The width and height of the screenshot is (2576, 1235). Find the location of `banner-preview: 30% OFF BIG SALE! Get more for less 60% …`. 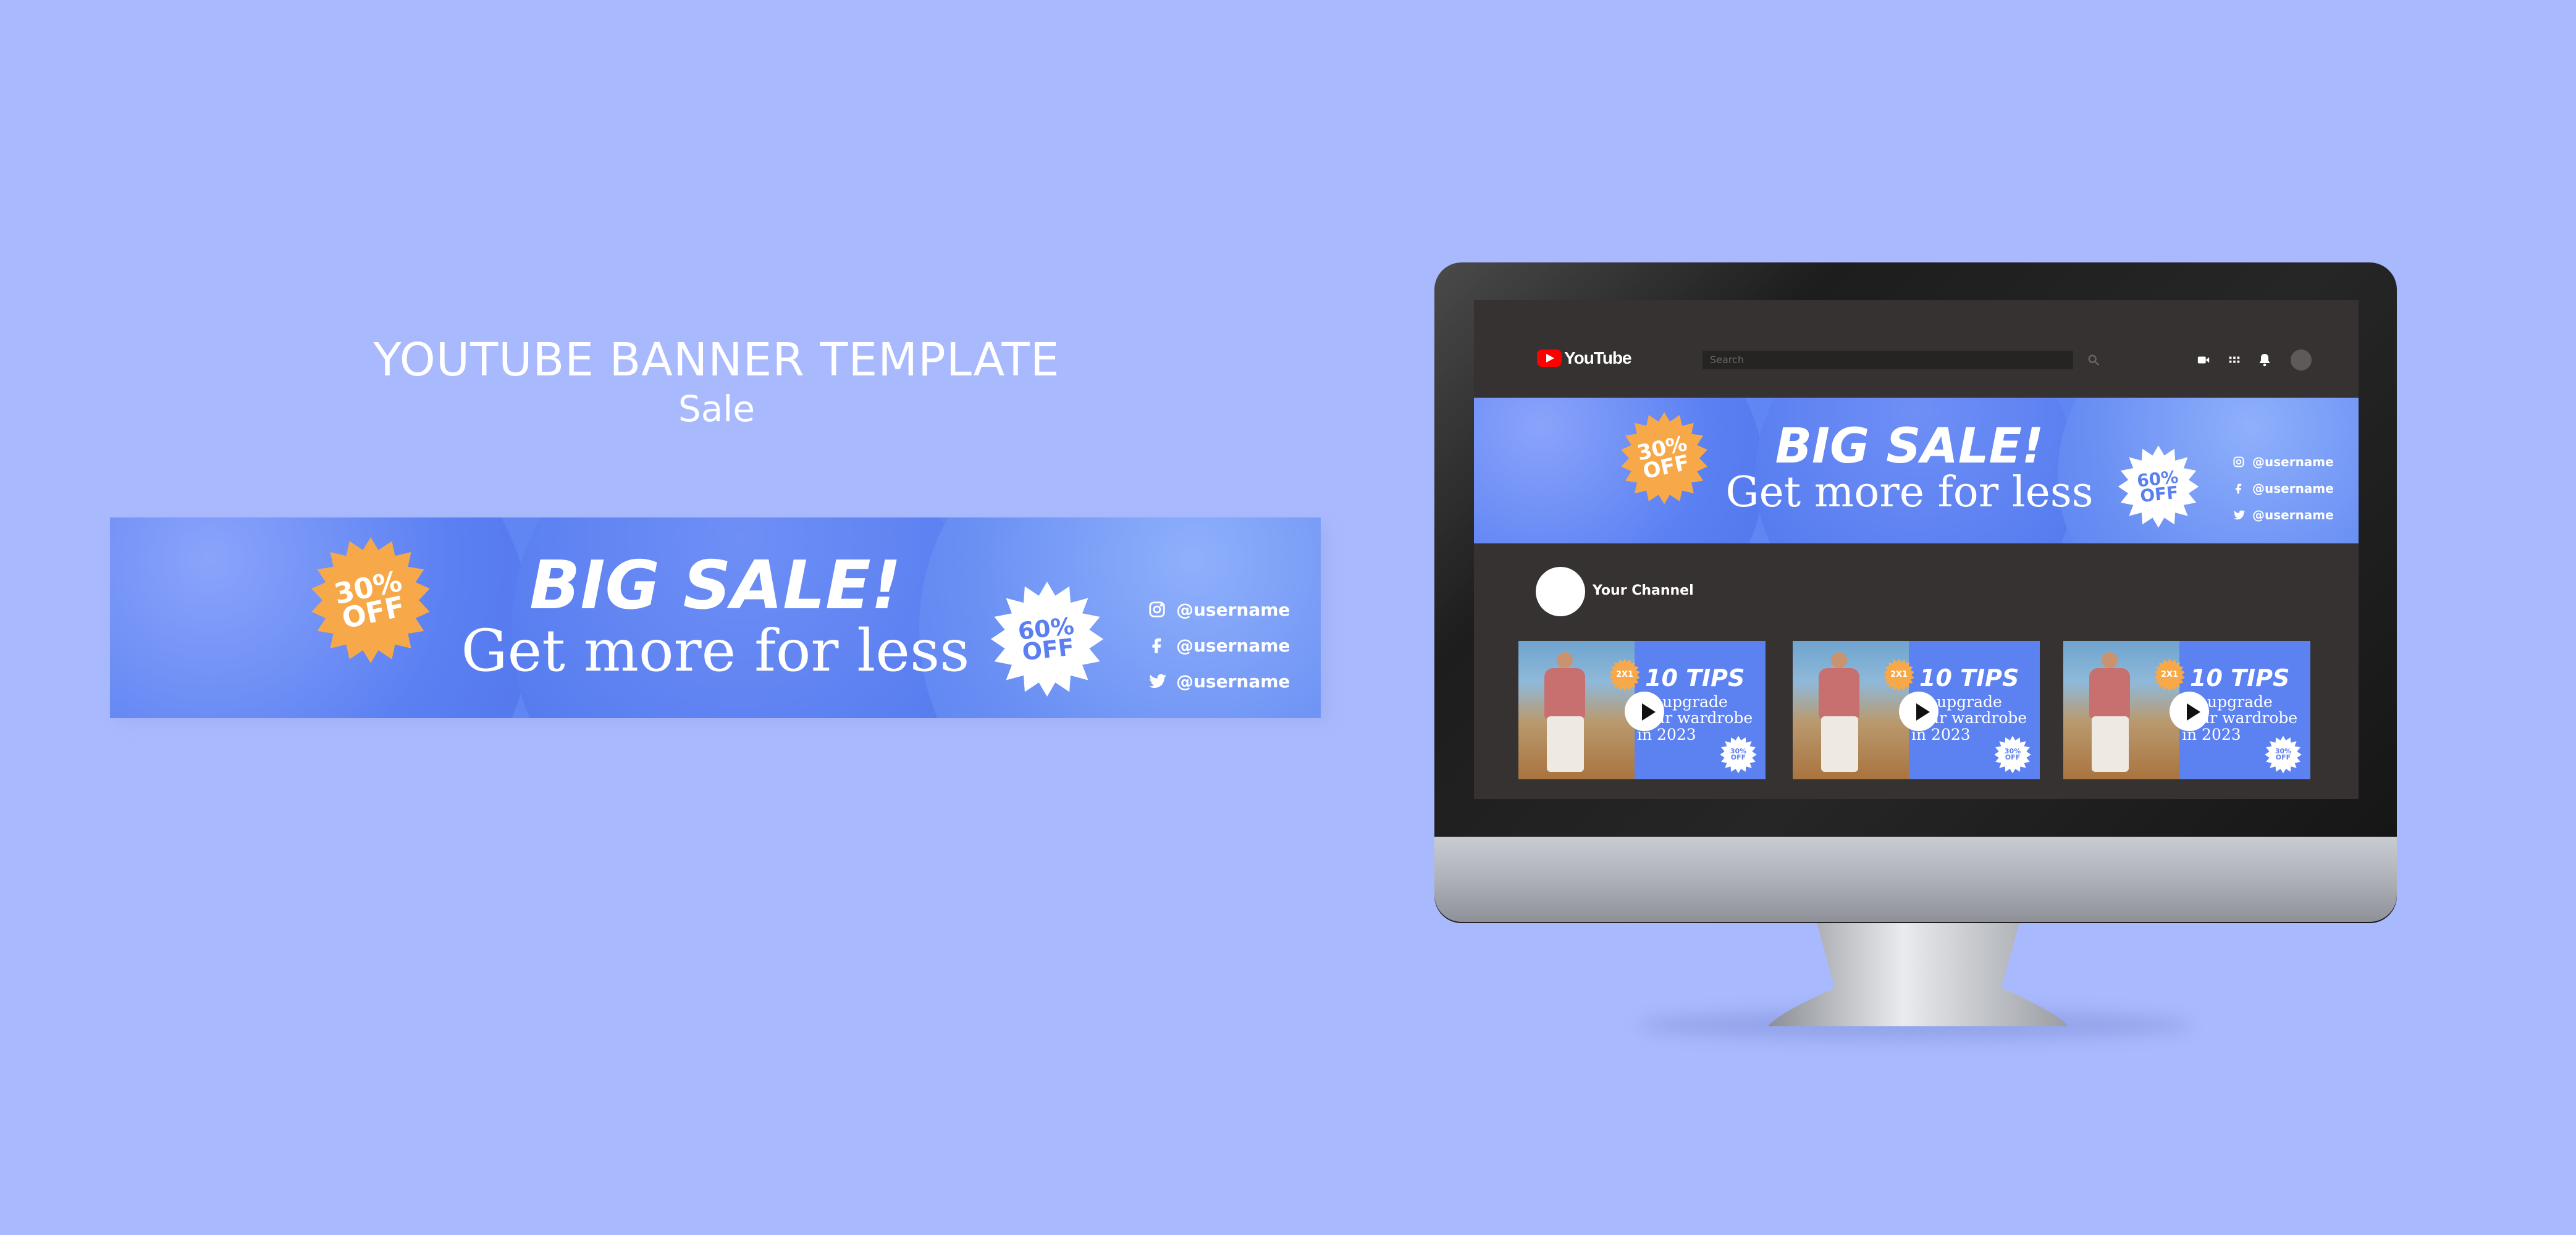

banner-preview: 30% OFF BIG SALE! Get more for less 60% … is located at coordinates (715, 617).